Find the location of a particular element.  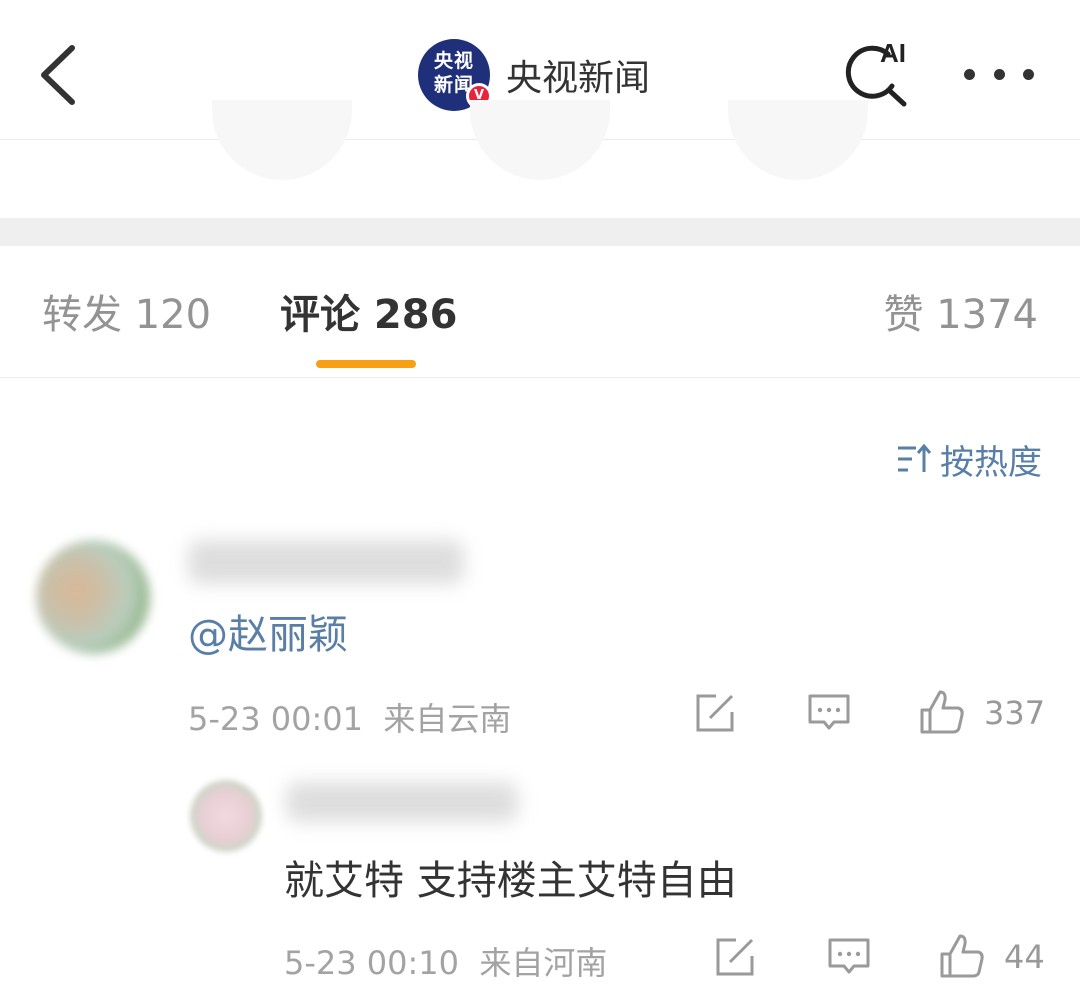

like-count: 44 is located at coordinates (1024, 957).